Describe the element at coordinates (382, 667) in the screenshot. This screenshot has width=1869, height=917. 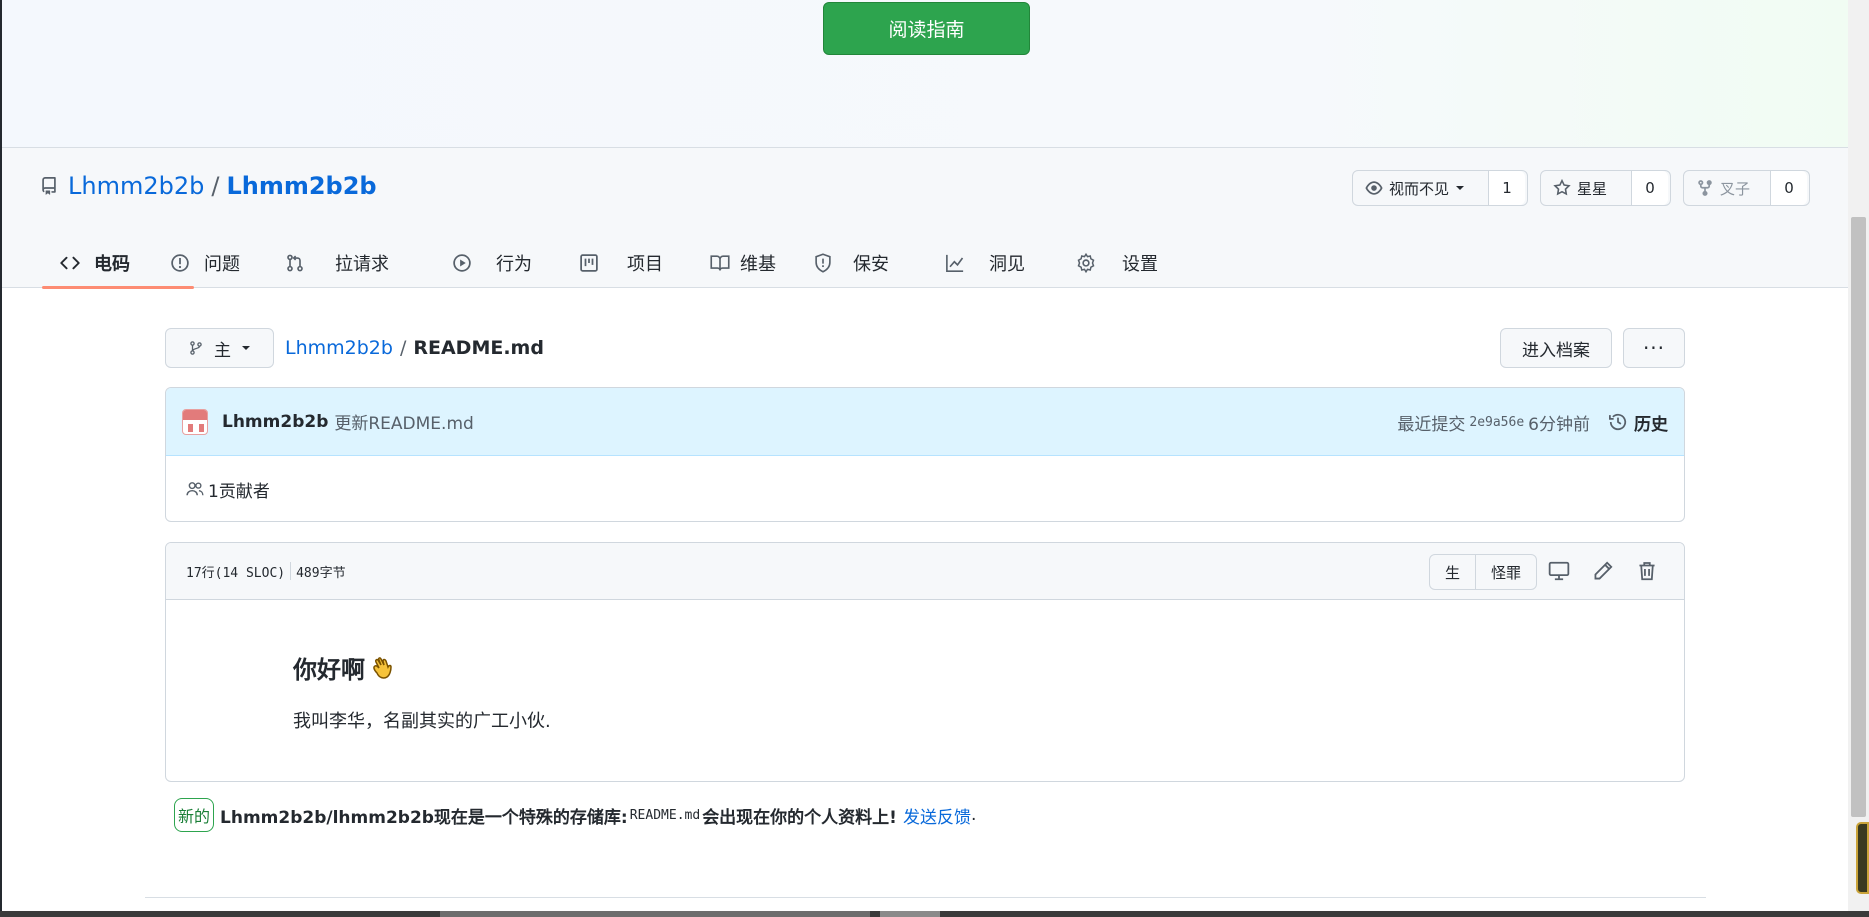
I see `waving-hand-icon` at that location.